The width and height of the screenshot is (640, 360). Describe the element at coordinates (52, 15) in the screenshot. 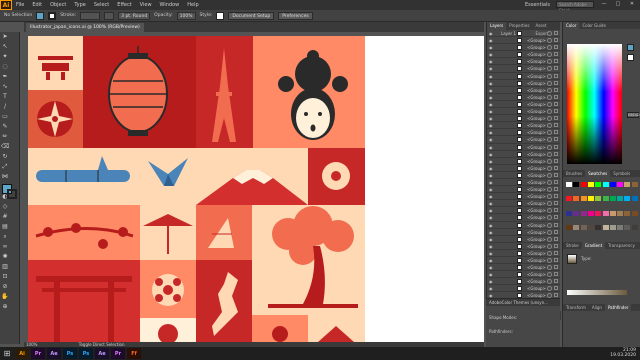

I see `stroke-color-swatch` at that location.